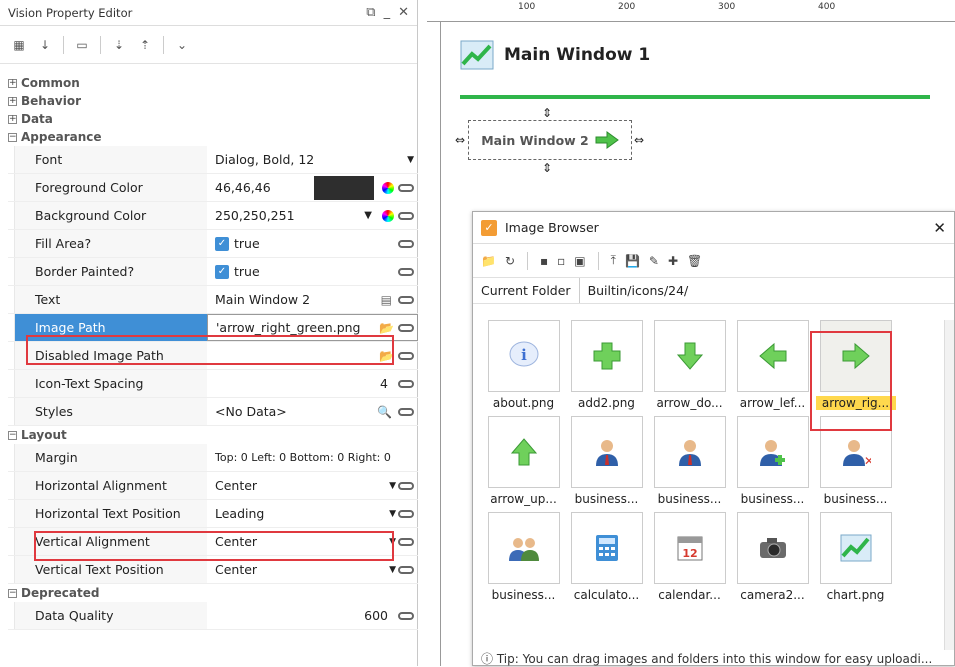 The width and height of the screenshot is (955, 667). What do you see at coordinates (119, 45) in the screenshot?
I see `expand-icon: ⇣` at bounding box center [119, 45].